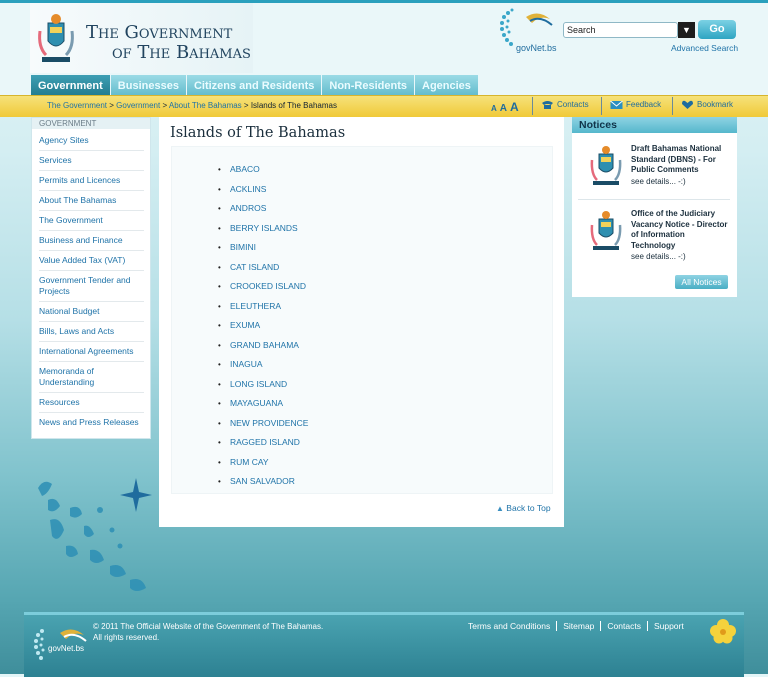  Describe the element at coordinates (263, 424) in the screenshot. I see `island-link: NEW PROVIDENCE` at that location.